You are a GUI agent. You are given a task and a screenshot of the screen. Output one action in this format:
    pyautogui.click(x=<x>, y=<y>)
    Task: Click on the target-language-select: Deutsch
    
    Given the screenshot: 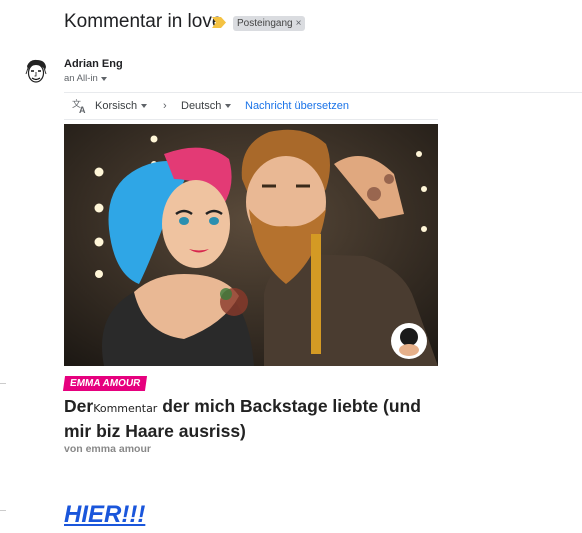 What is the action you would take?
    pyautogui.click(x=206, y=106)
    